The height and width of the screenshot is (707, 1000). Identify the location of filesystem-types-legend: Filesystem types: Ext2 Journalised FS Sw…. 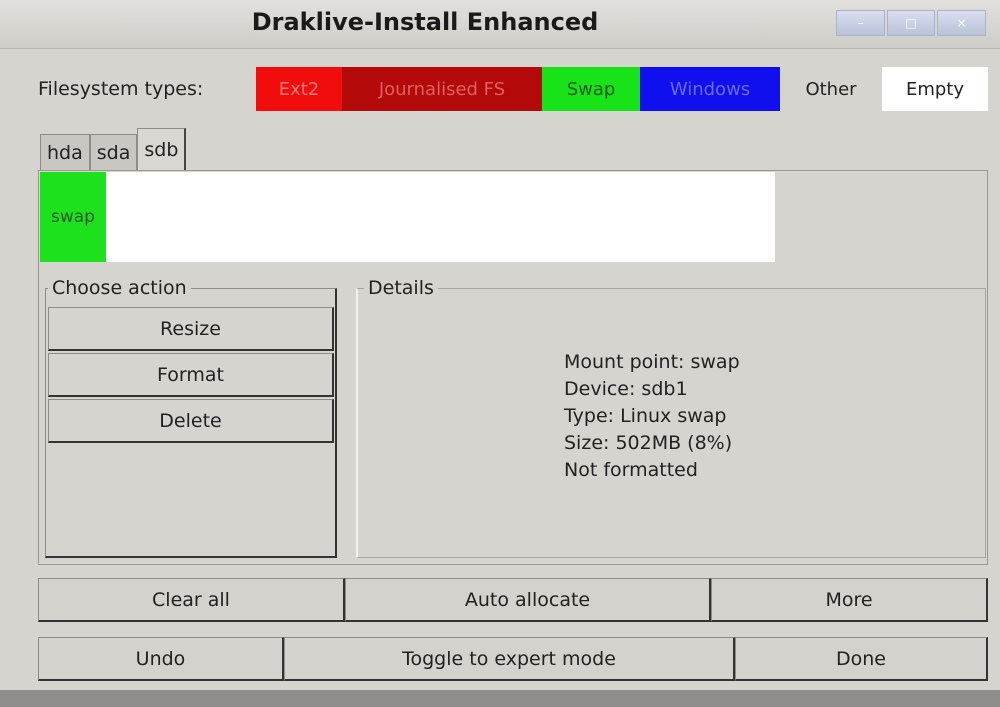
(513, 89).